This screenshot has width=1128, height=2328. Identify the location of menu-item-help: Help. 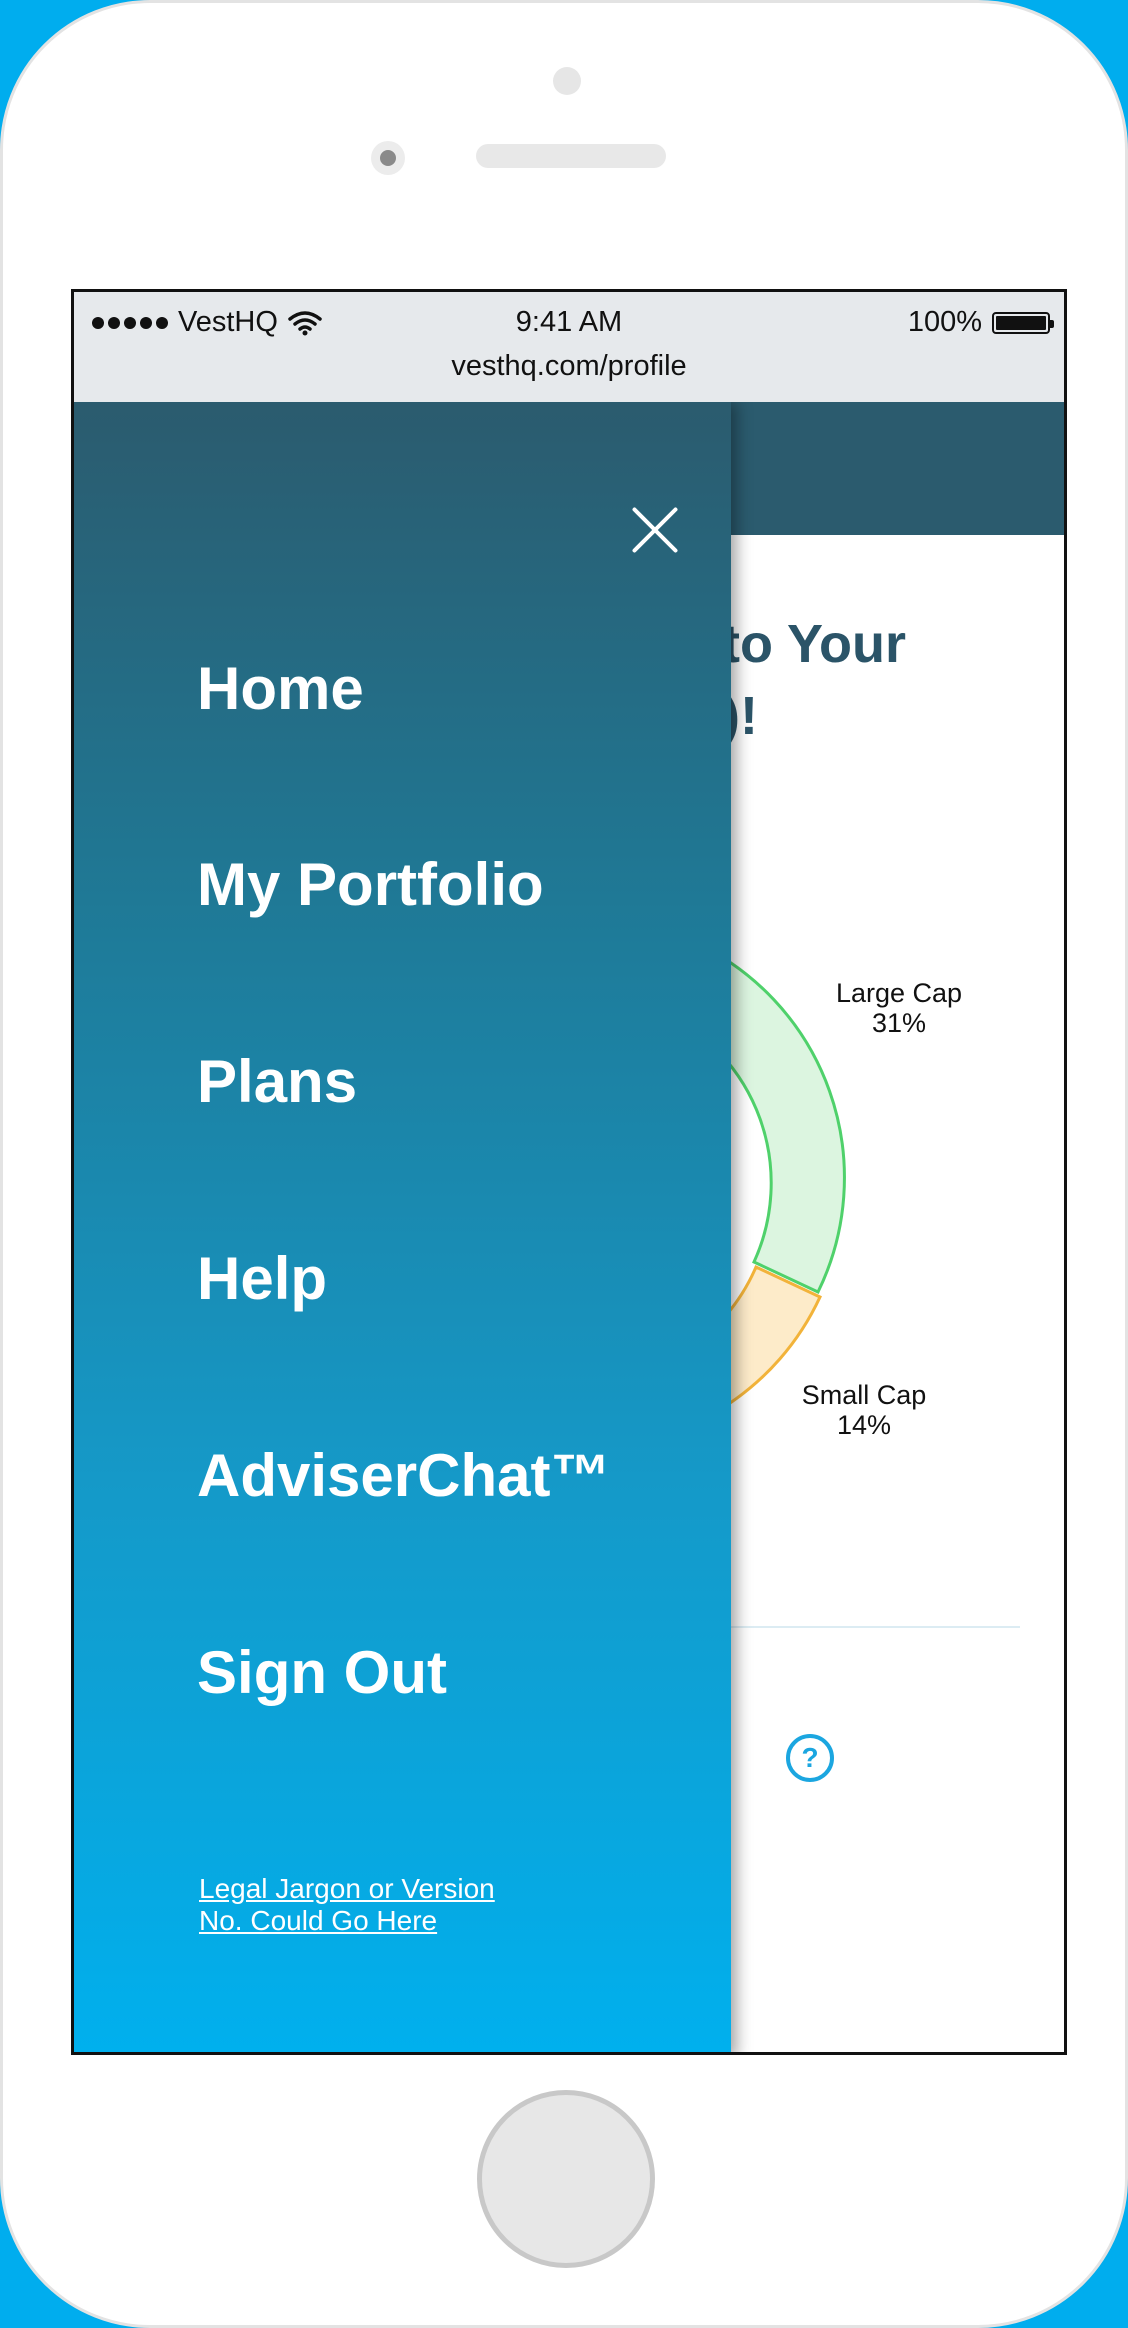
(262, 1278).